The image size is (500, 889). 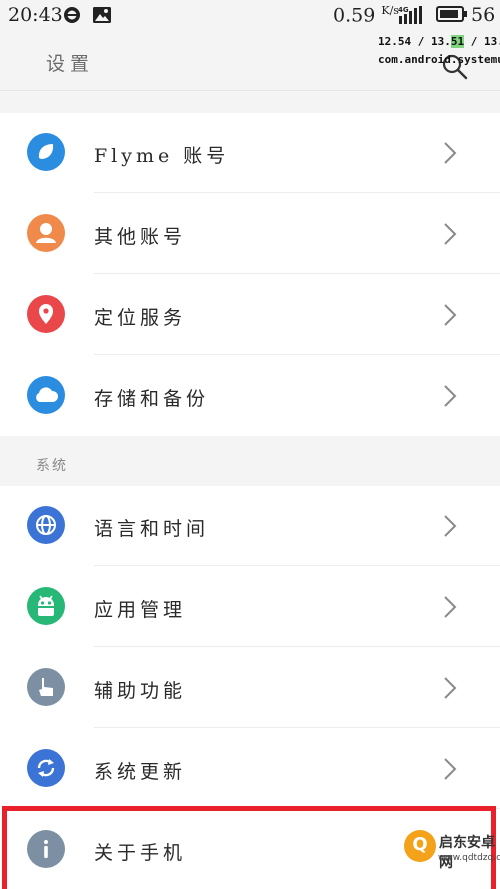 What do you see at coordinates (390, 10) in the screenshot?
I see `net-speed-unit: K/s` at bounding box center [390, 10].